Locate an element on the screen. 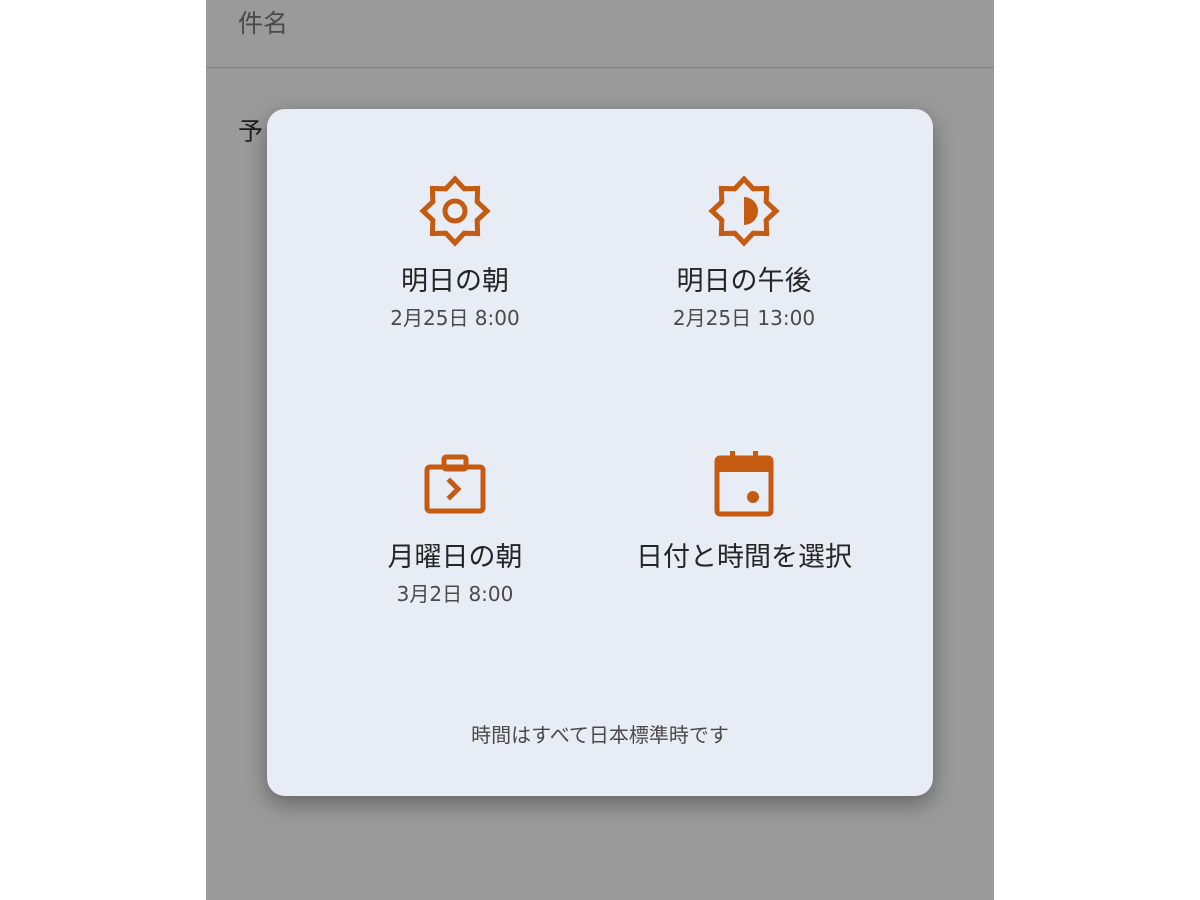 The width and height of the screenshot is (1200, 900). option-title: 明日の午後 is located at coordinates (744, 281).